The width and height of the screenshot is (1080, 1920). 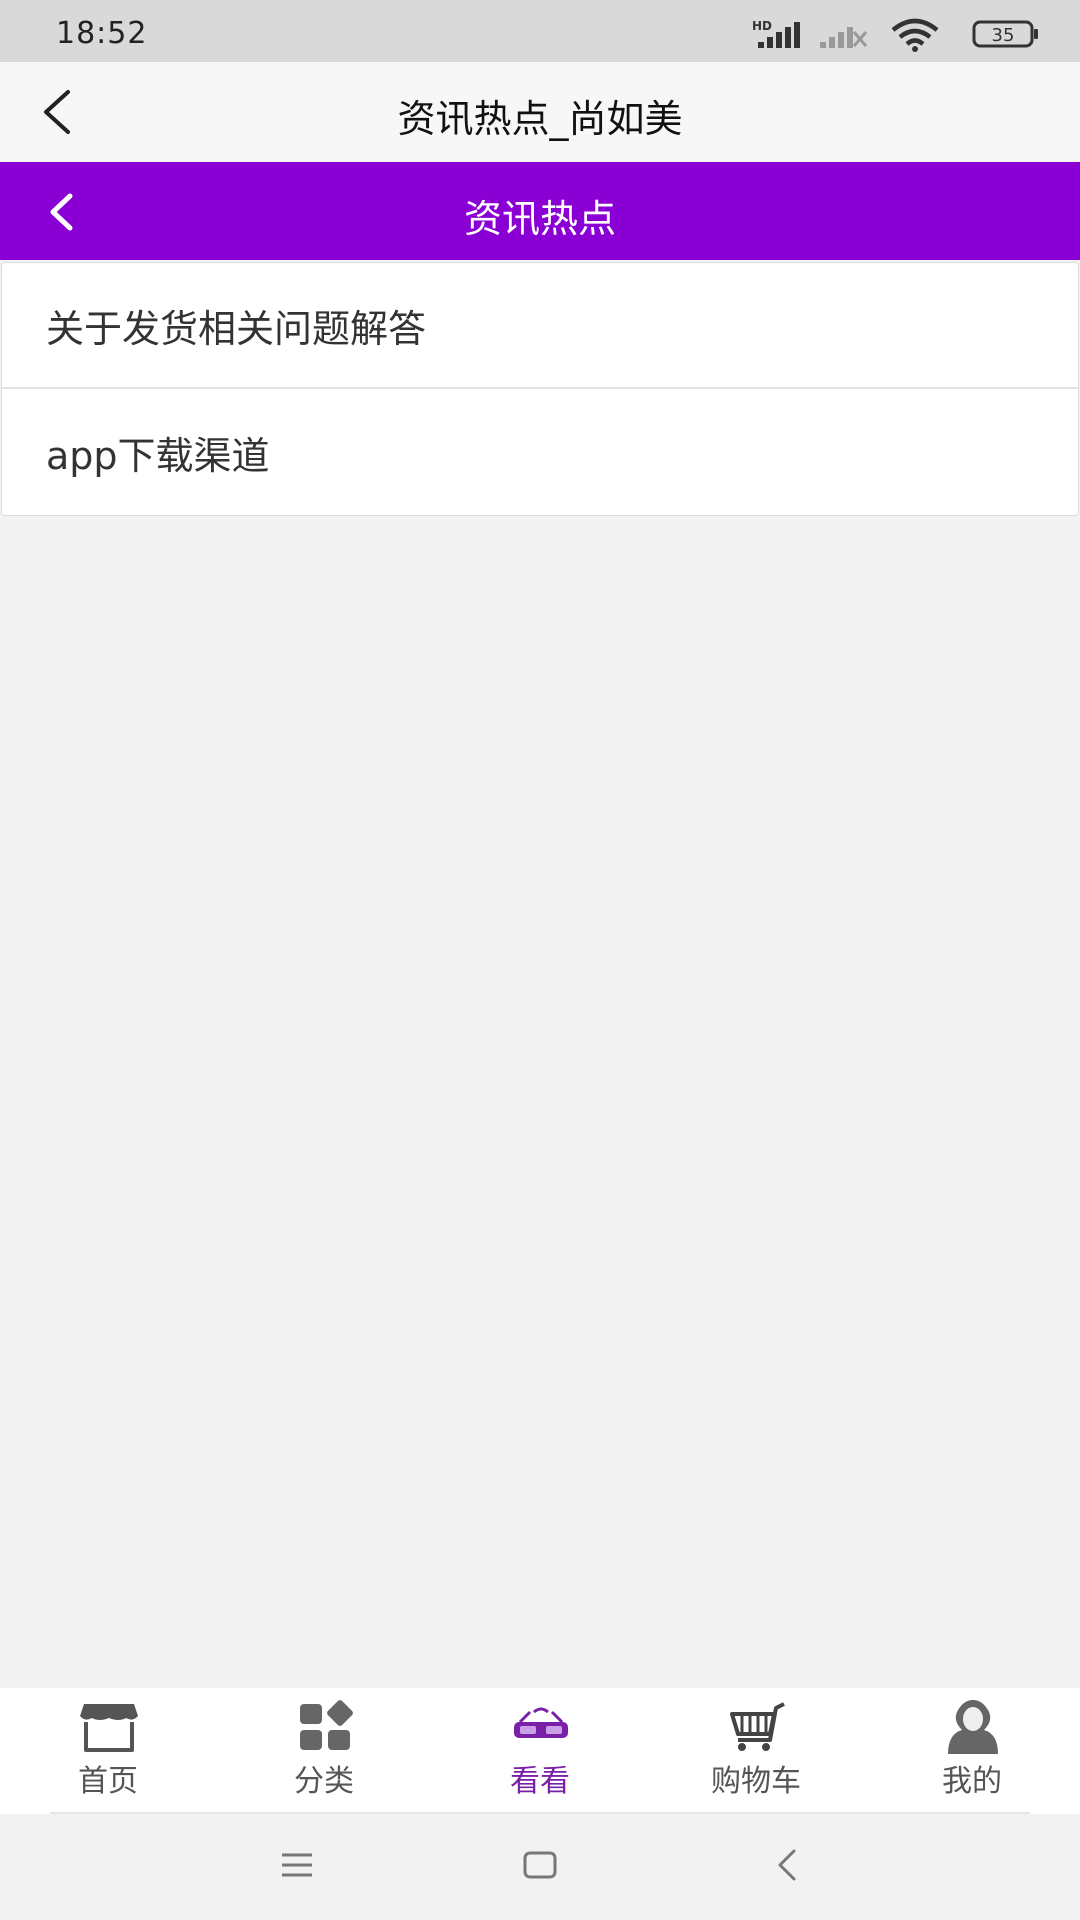 What do you see at coordinates (324, 1781) in the screenshot?
I see `nav-label: 分类` at bounding box center [324, 1781].